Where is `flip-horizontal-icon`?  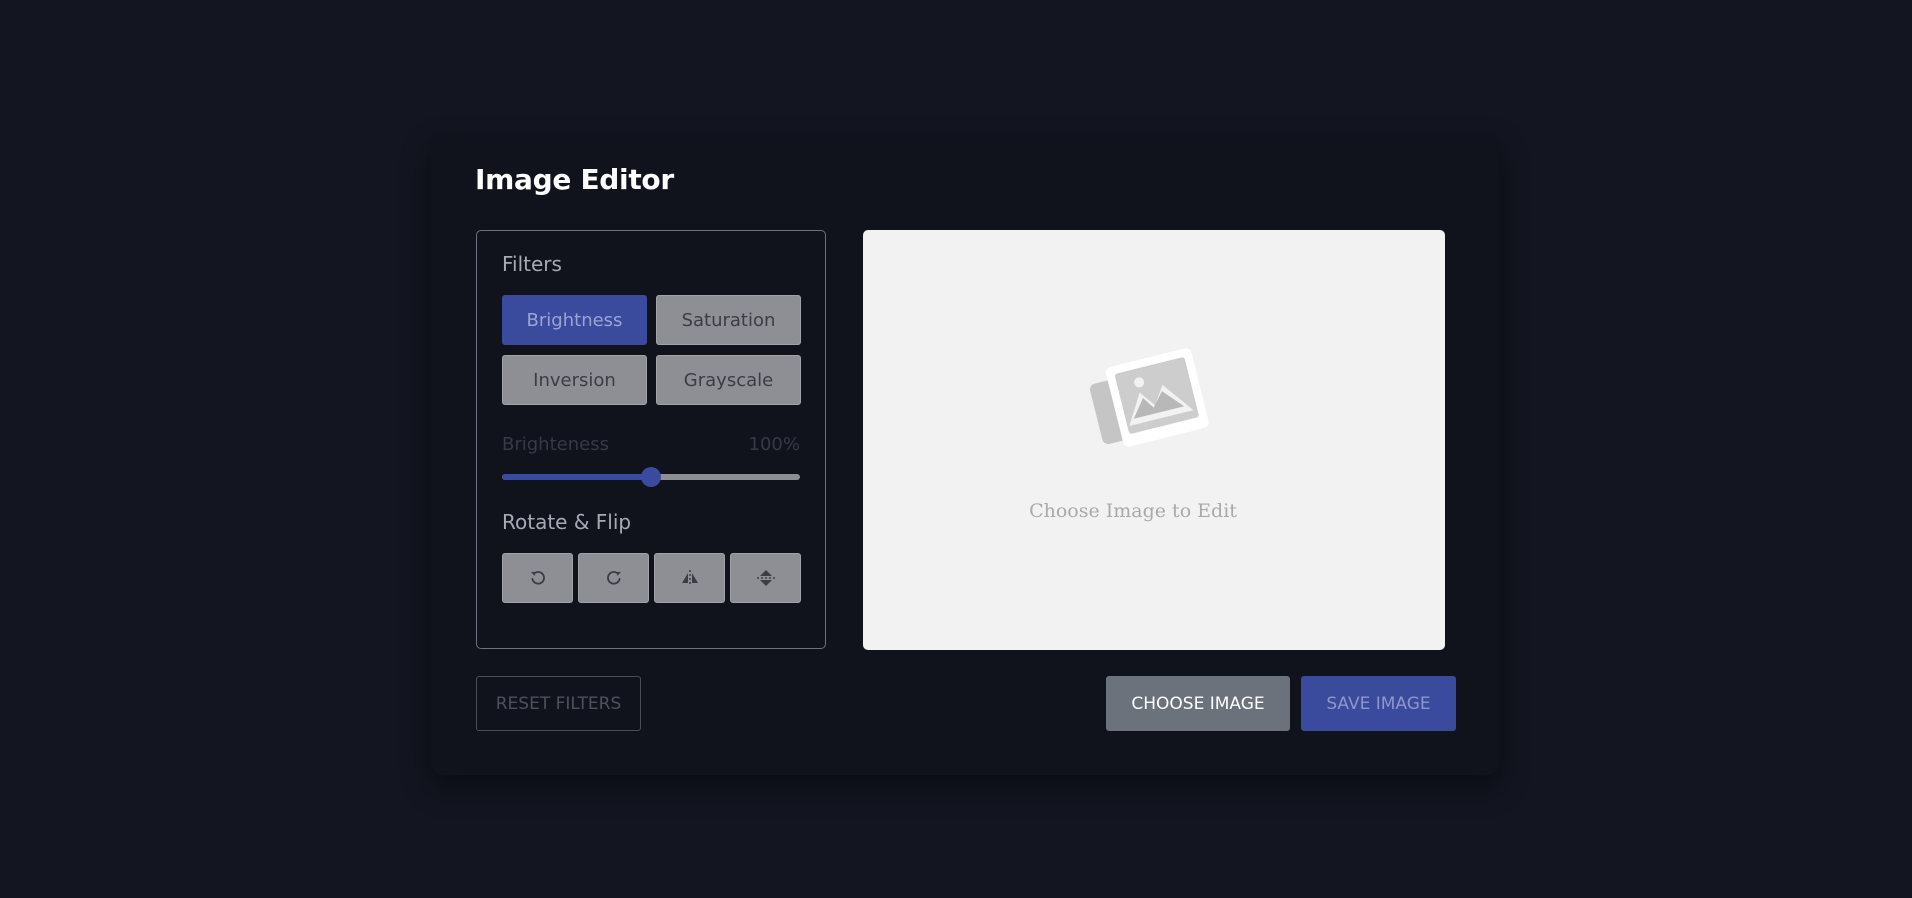
flip-horizontal-icon is located at coordinates (689, 578).